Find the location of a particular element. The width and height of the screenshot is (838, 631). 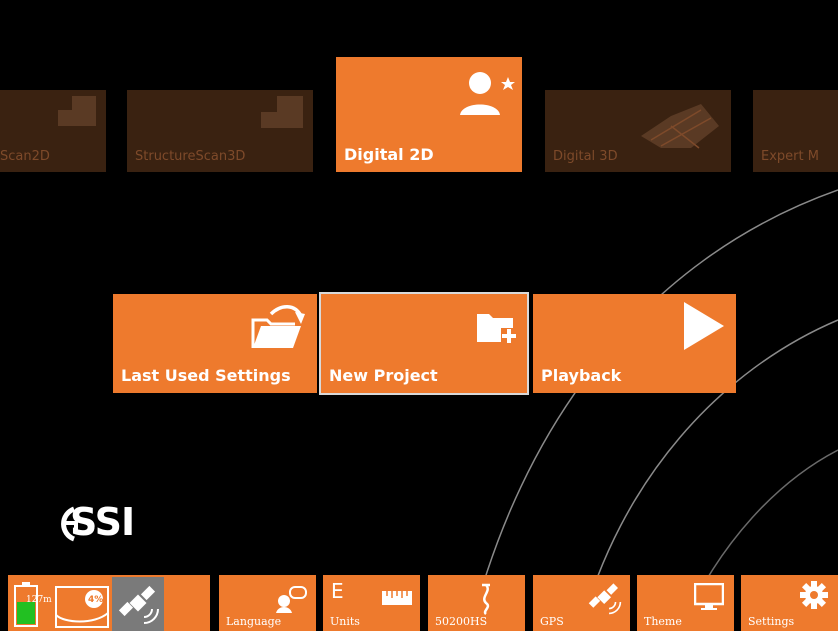

ruler-icon is located at coordinates (397, 598).